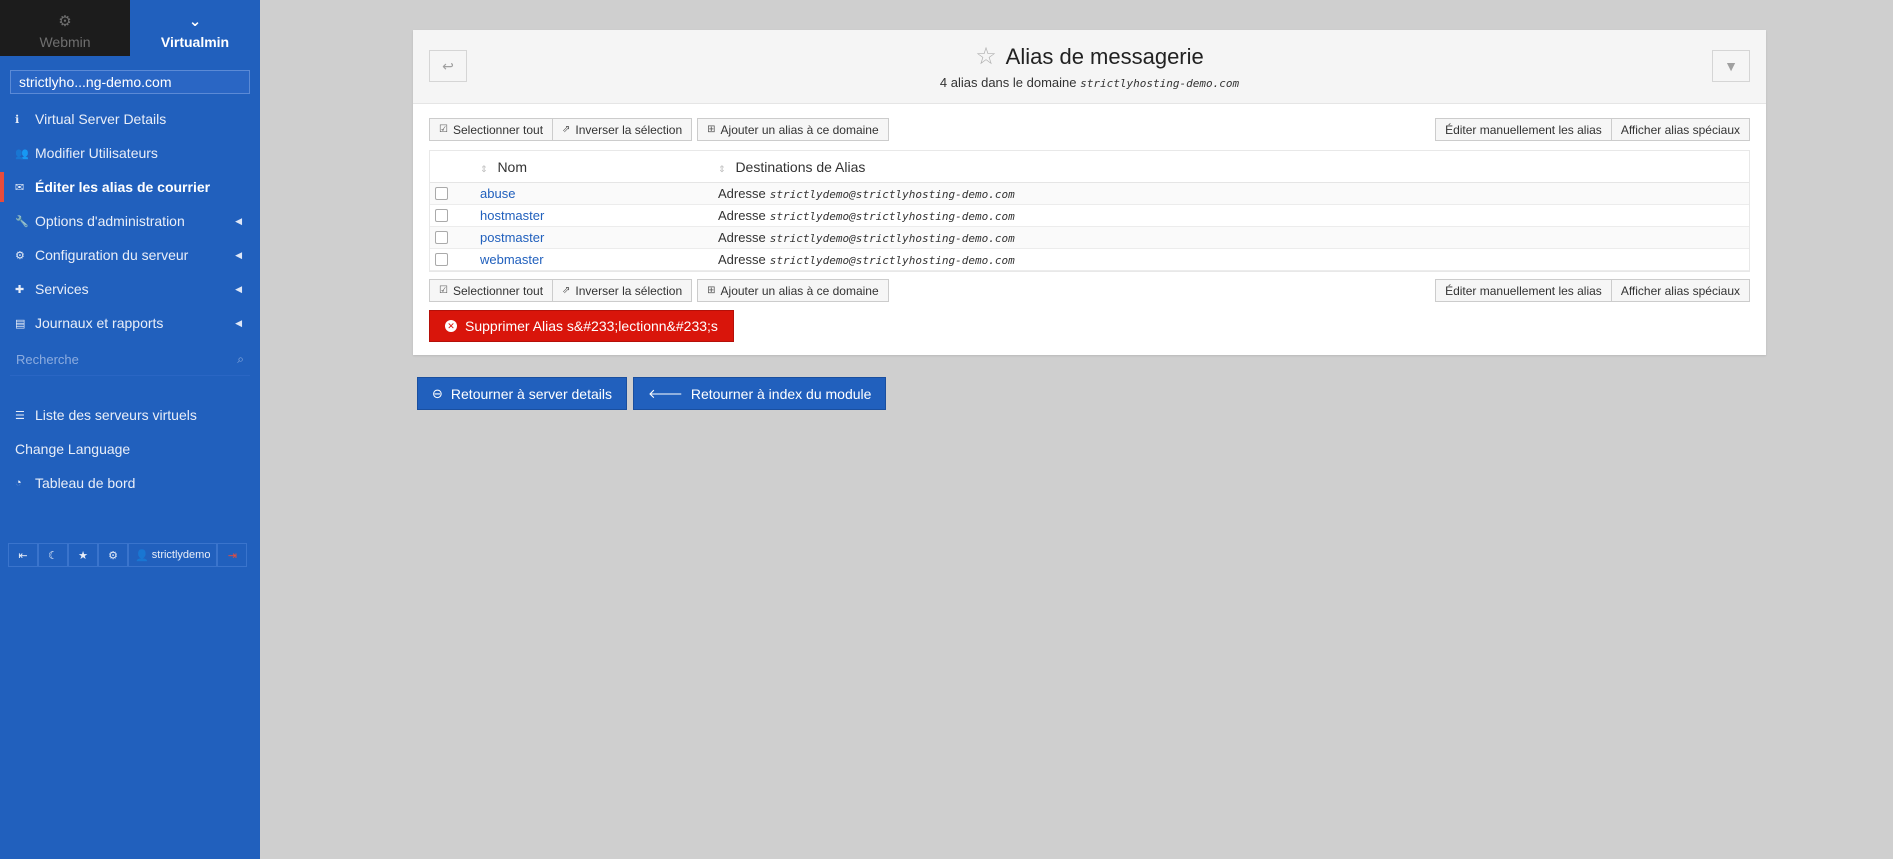 The height and width of the screenshot is (859, 1893). I want to click on sidebar-item-modifier-utilisateurs: 👥 Modifier Utilisateurs, so click(130, 153).